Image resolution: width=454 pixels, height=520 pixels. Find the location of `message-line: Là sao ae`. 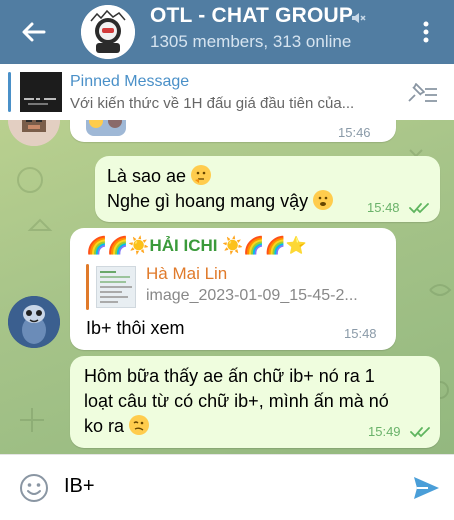

message-line: Là sao ae is located at coordinates (147, 176).